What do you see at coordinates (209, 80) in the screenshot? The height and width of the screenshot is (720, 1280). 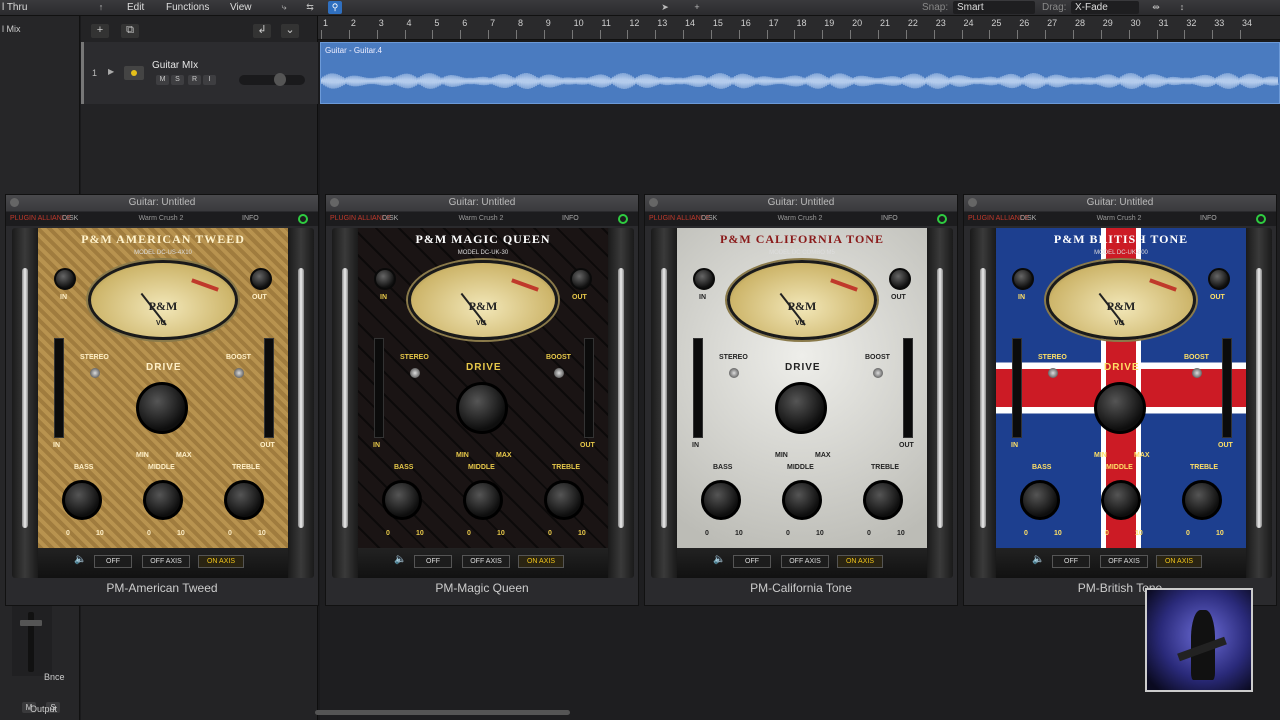 I see `track-input-monitor-button: I` at bounding box center [209, 80].